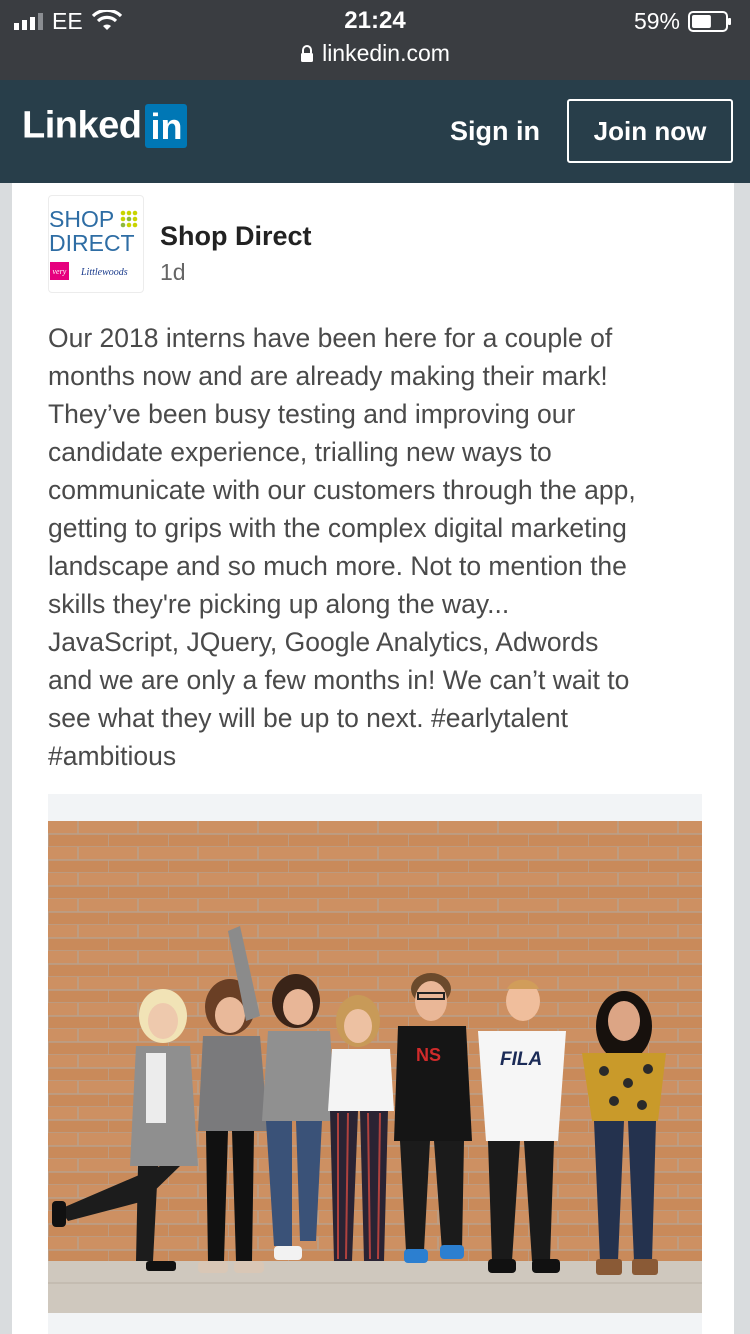 Image resolution: width=750 pixels, height=1334 pixels. What do you see at coordinates (656, 21) in the screenshot?
I see `battery-percentage: 59%` at bounding box center [656, 21].